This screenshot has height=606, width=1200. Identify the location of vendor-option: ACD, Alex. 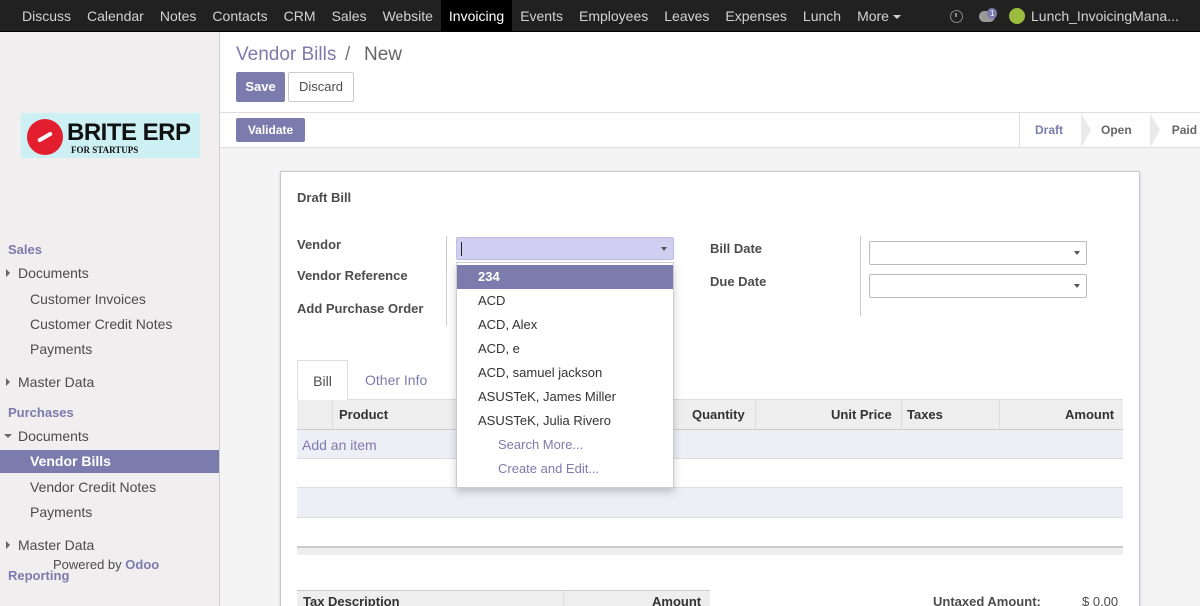
(565, 325).